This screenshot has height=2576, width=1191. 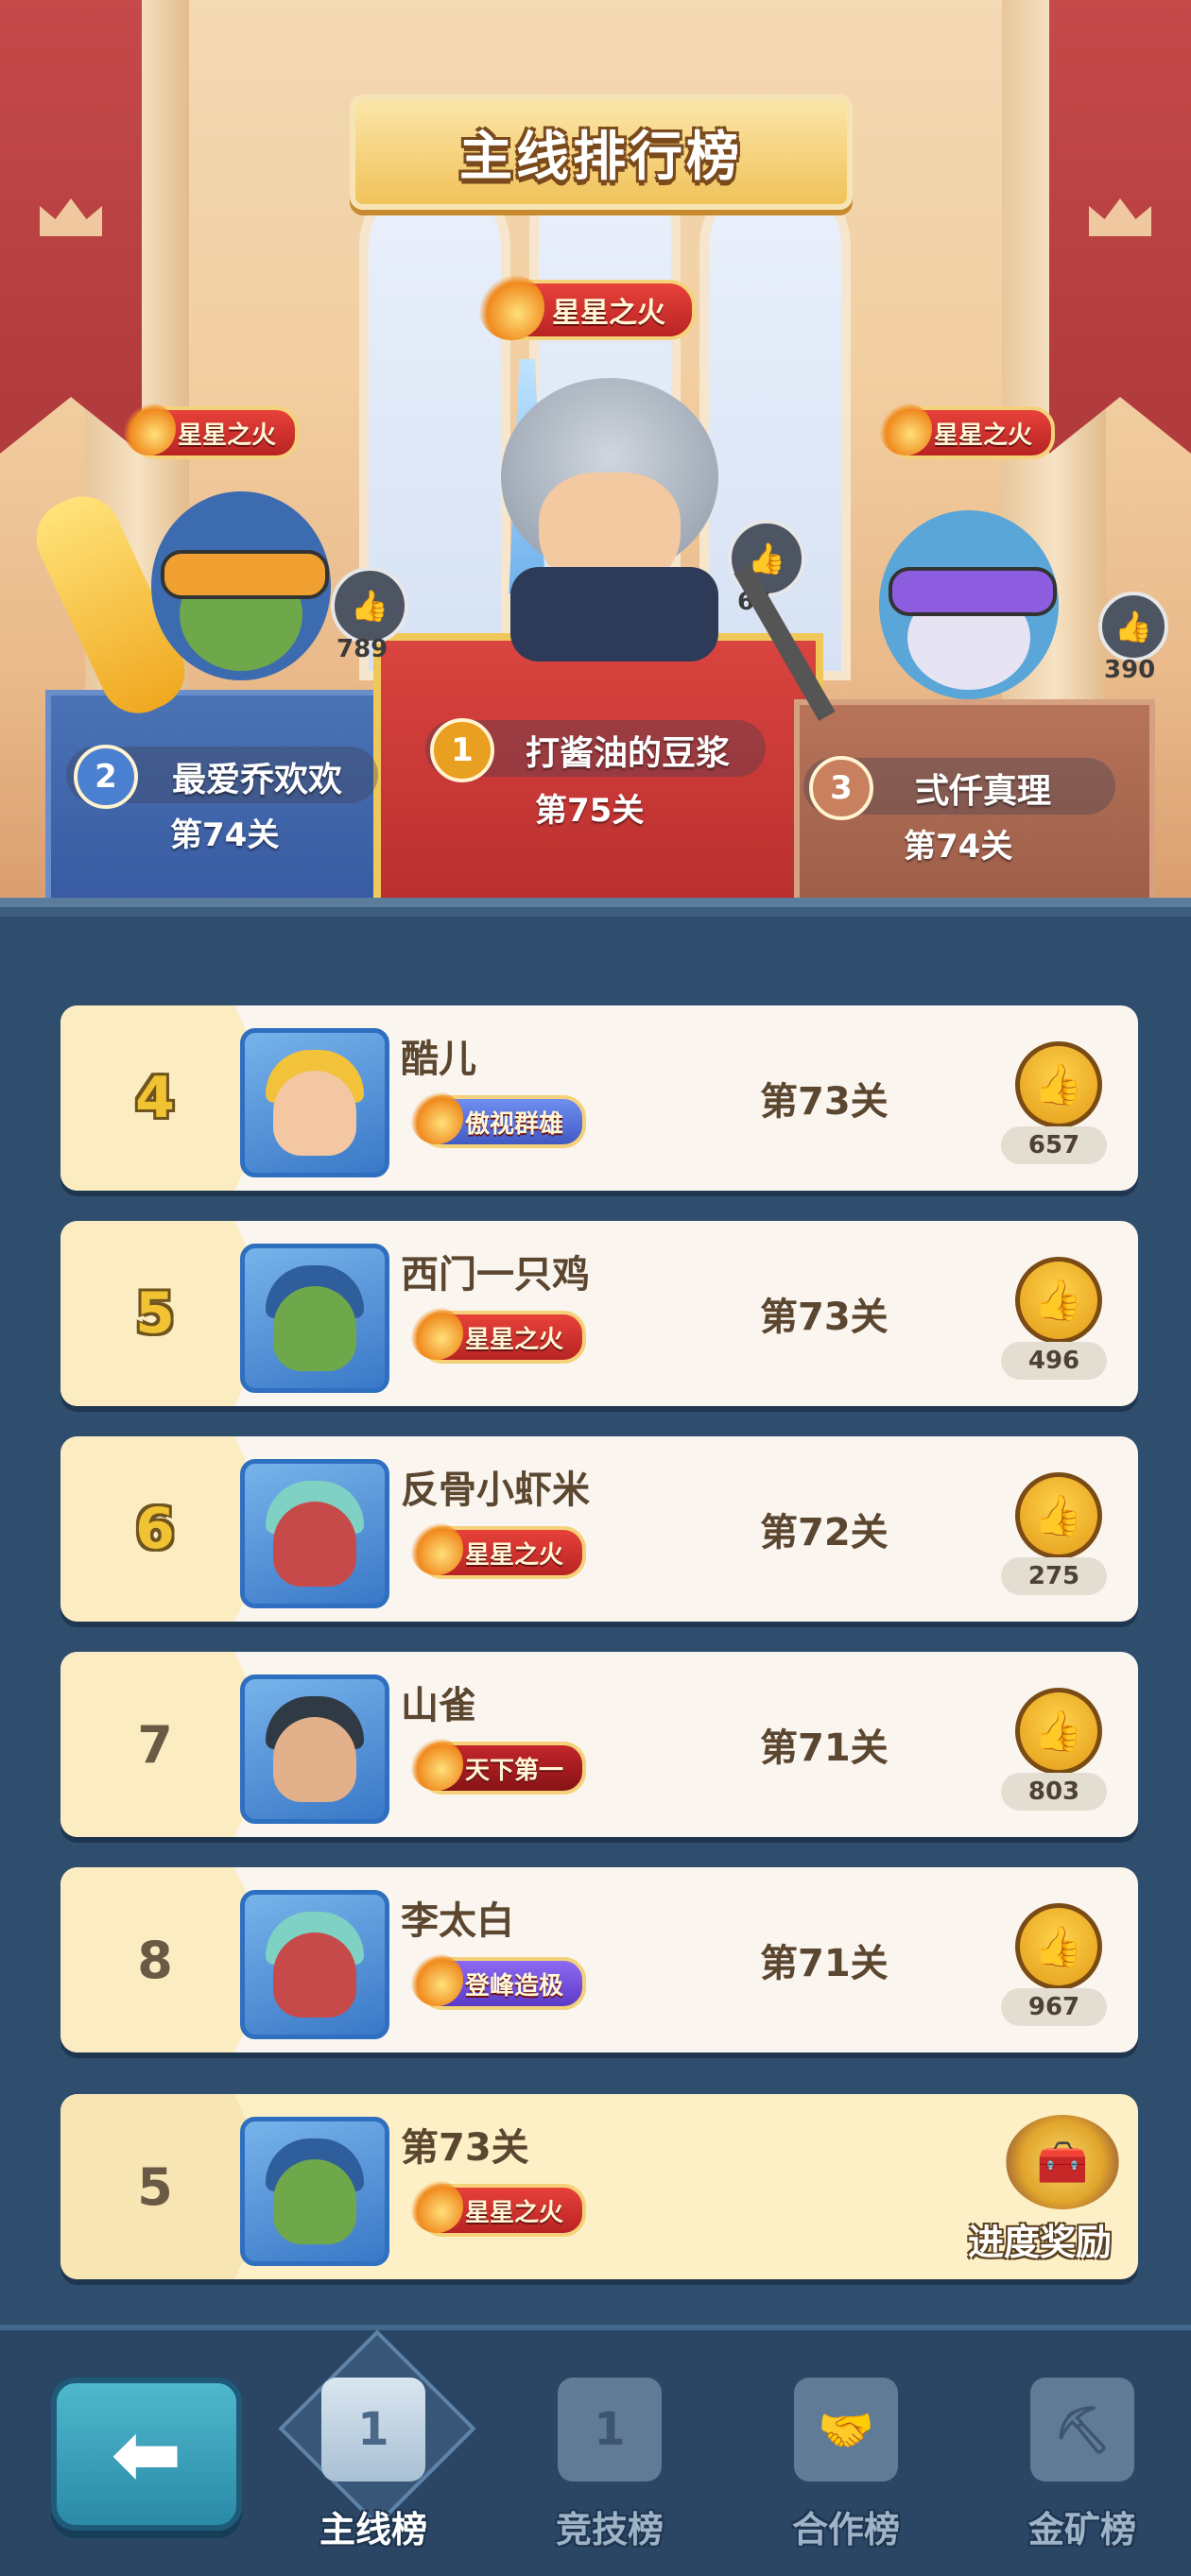 I want to click on rank-row: 5 西门一只鸡 星星之火 第73关 👍 496, so click(x=599, y=1313).